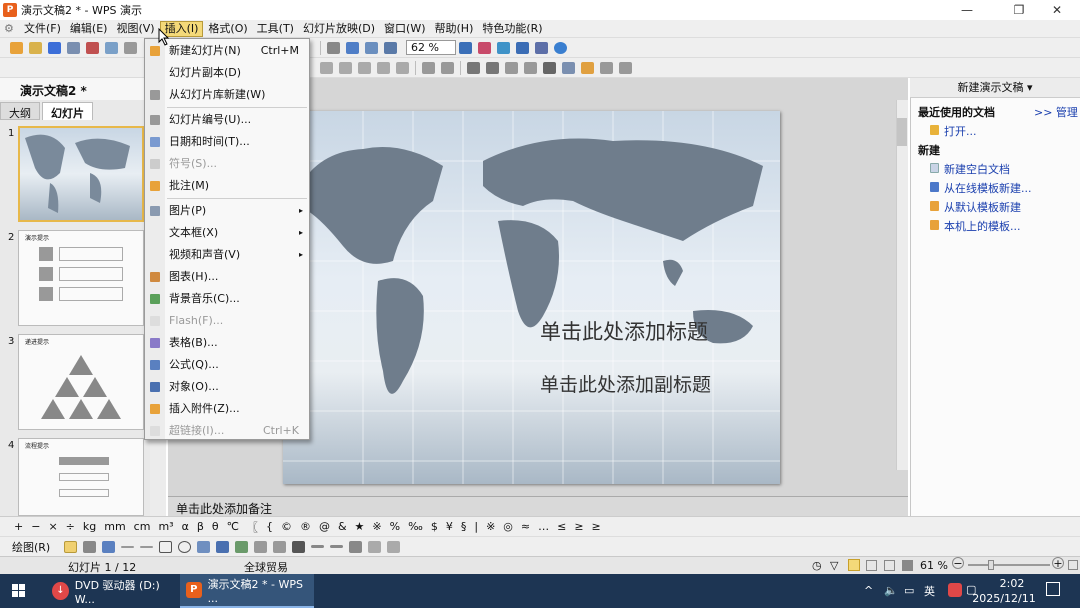 The height and width of the screenshot is (608, 1080). What do you see at coordinates (995, 88) in the screenshot?
I see `task-pane-header: 新建演示文稿 ▾` at bounding box center [995, 88].